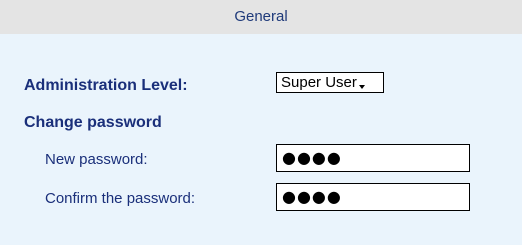 The height and width of the screenshot is (245, 522). Describe the element at coordinates (93, 122) in the screenshot. I see `change-password-heading: Change password` at that location.